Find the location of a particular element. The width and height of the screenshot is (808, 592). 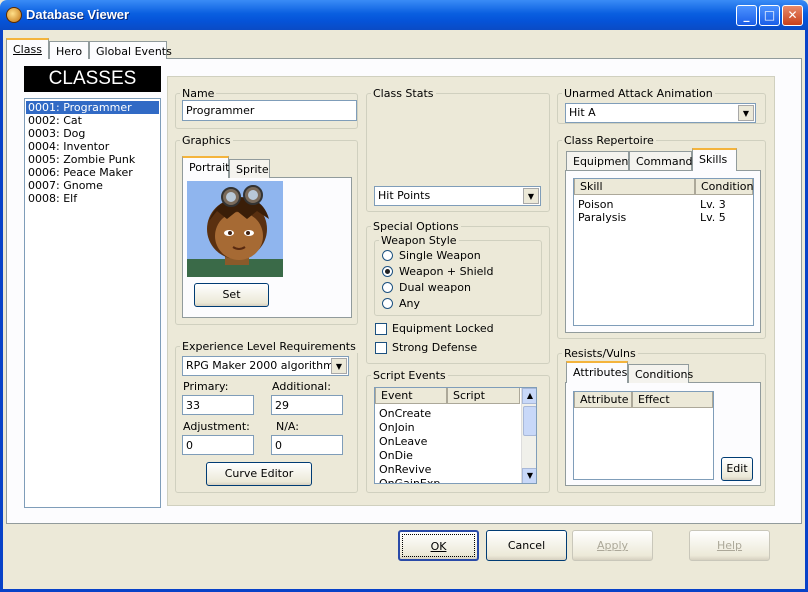

class-list-item: 0001: Programmer is located at coordinates (92, 107).